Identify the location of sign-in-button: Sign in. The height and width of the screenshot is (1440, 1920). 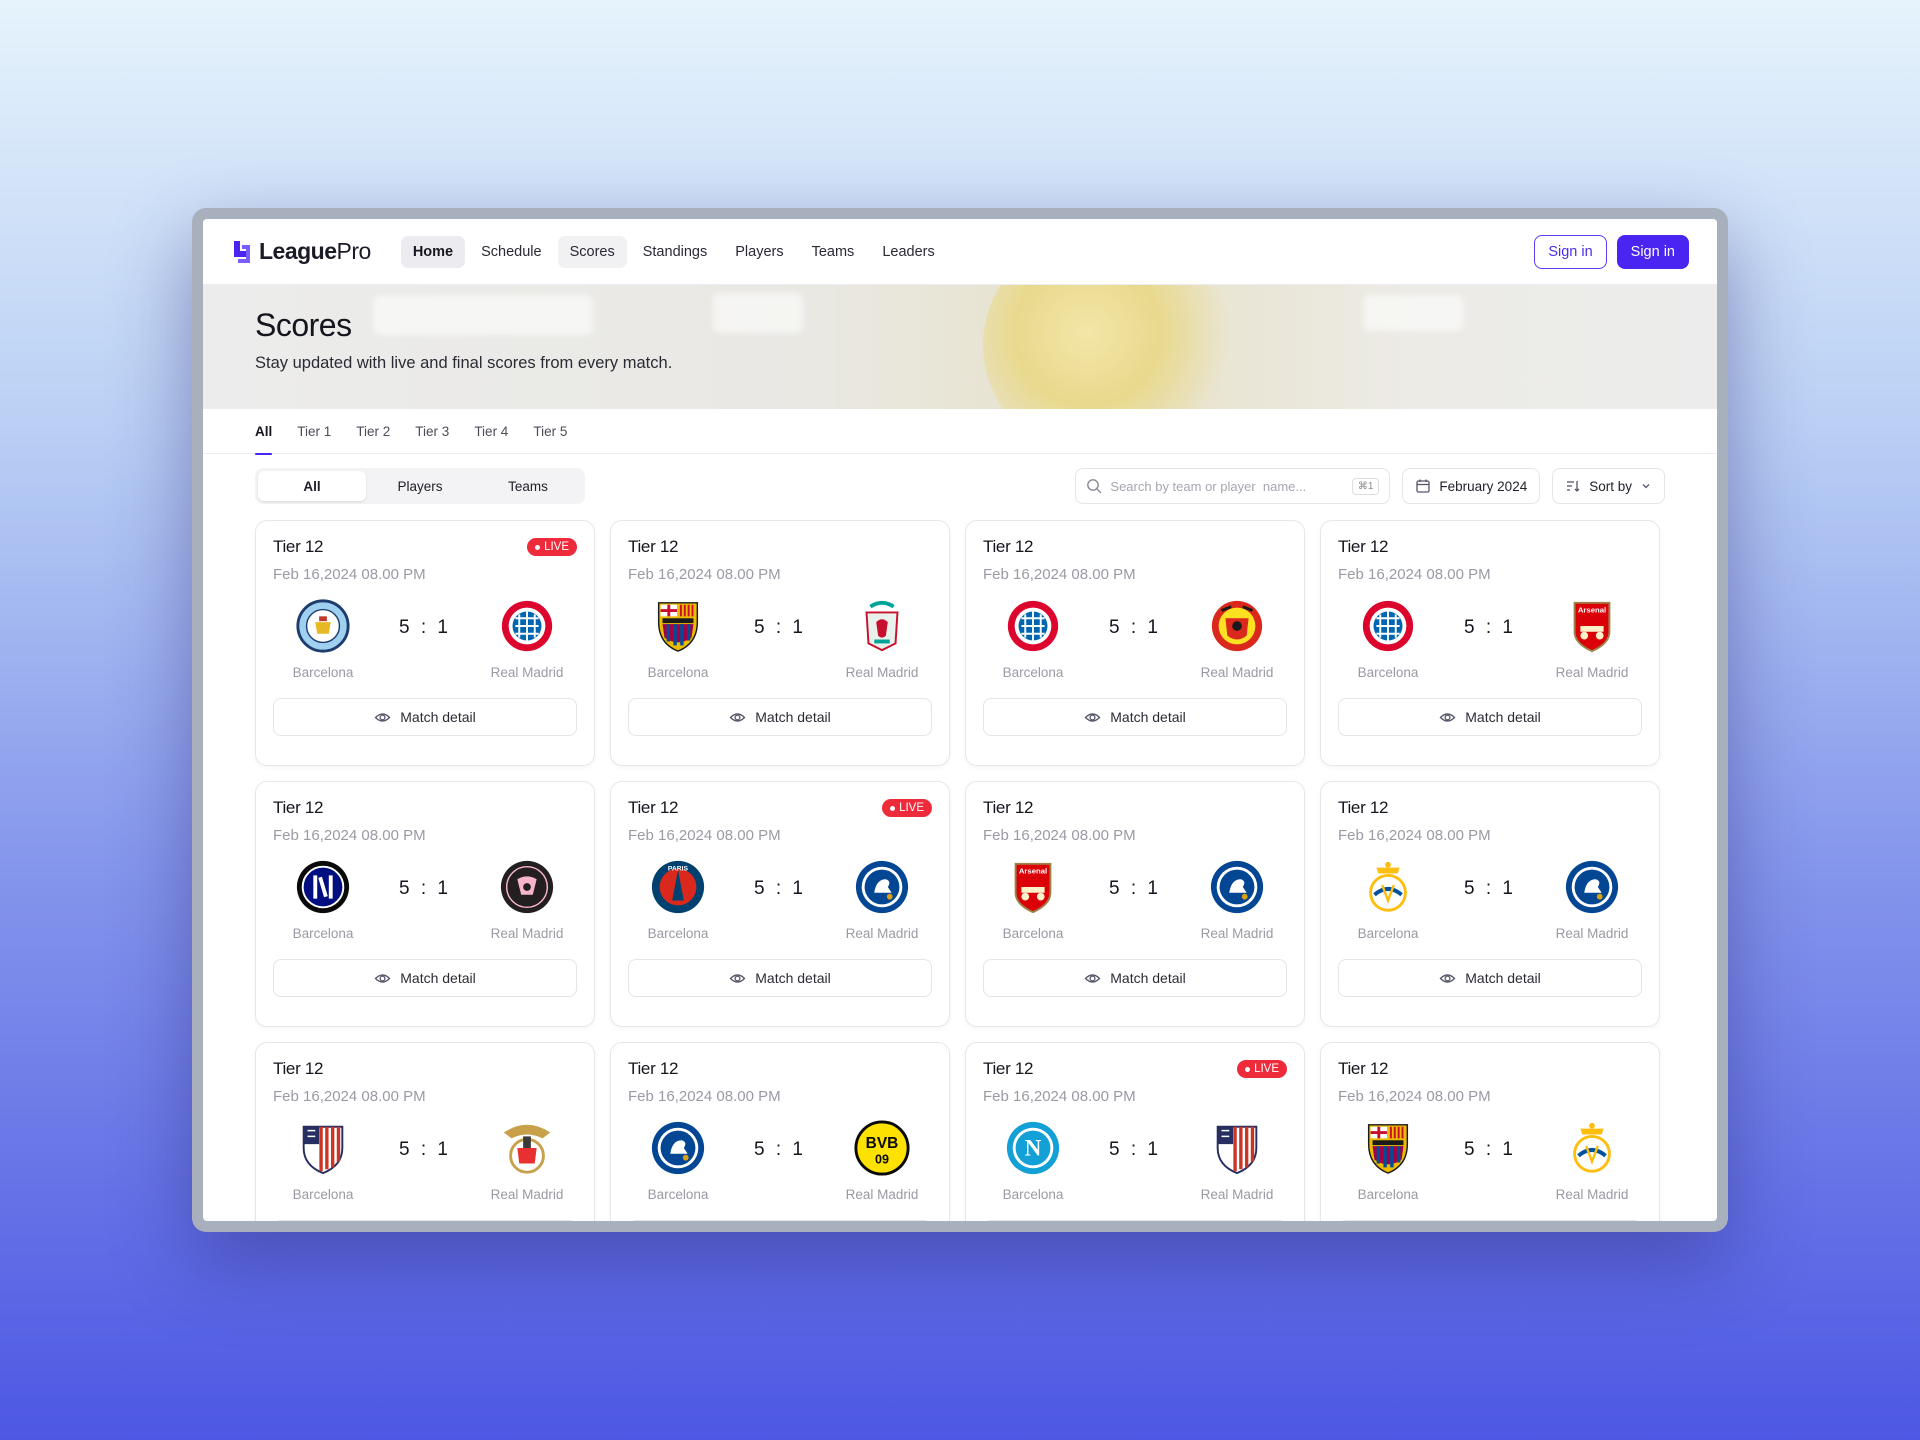
(1652, 251).